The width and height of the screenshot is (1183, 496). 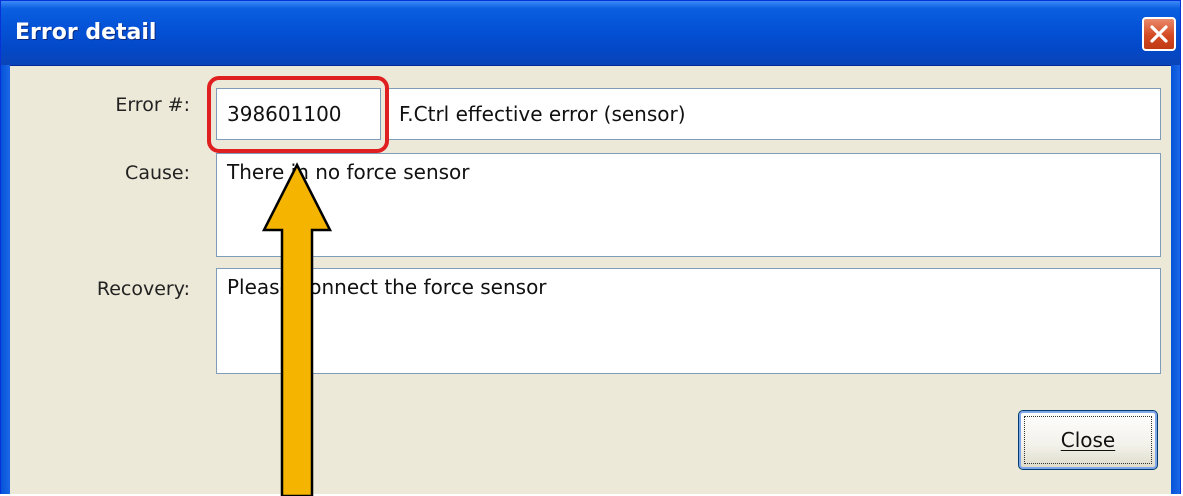 What do you see at coordinates (297, 329) in the screenshot?
I see `up-arrow-icon` at bounding box center [297, 329].